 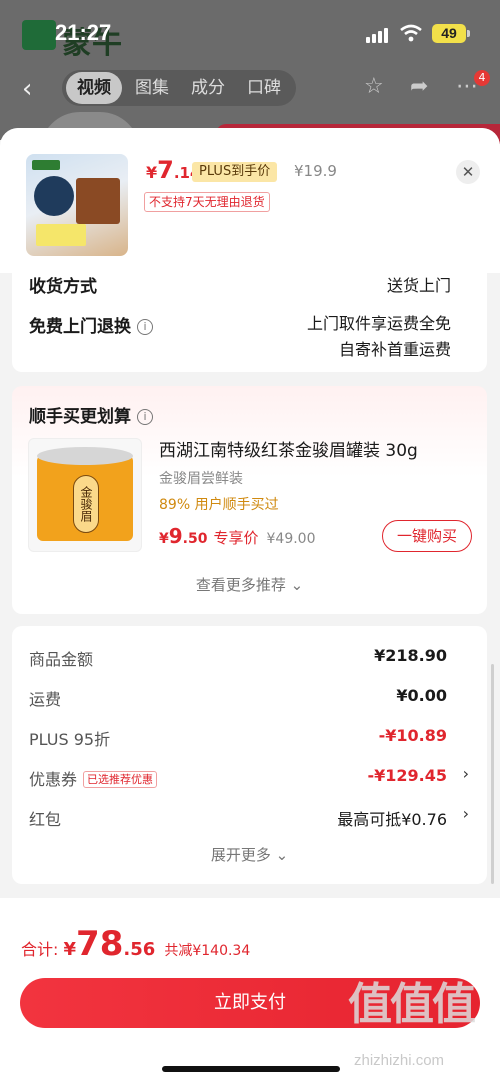 I want to click on sheet-product-header: ¥7.14 PLUS到手价 ¥19.9 不支持7天无理由退货 ✕, so click(x=250, y=200).